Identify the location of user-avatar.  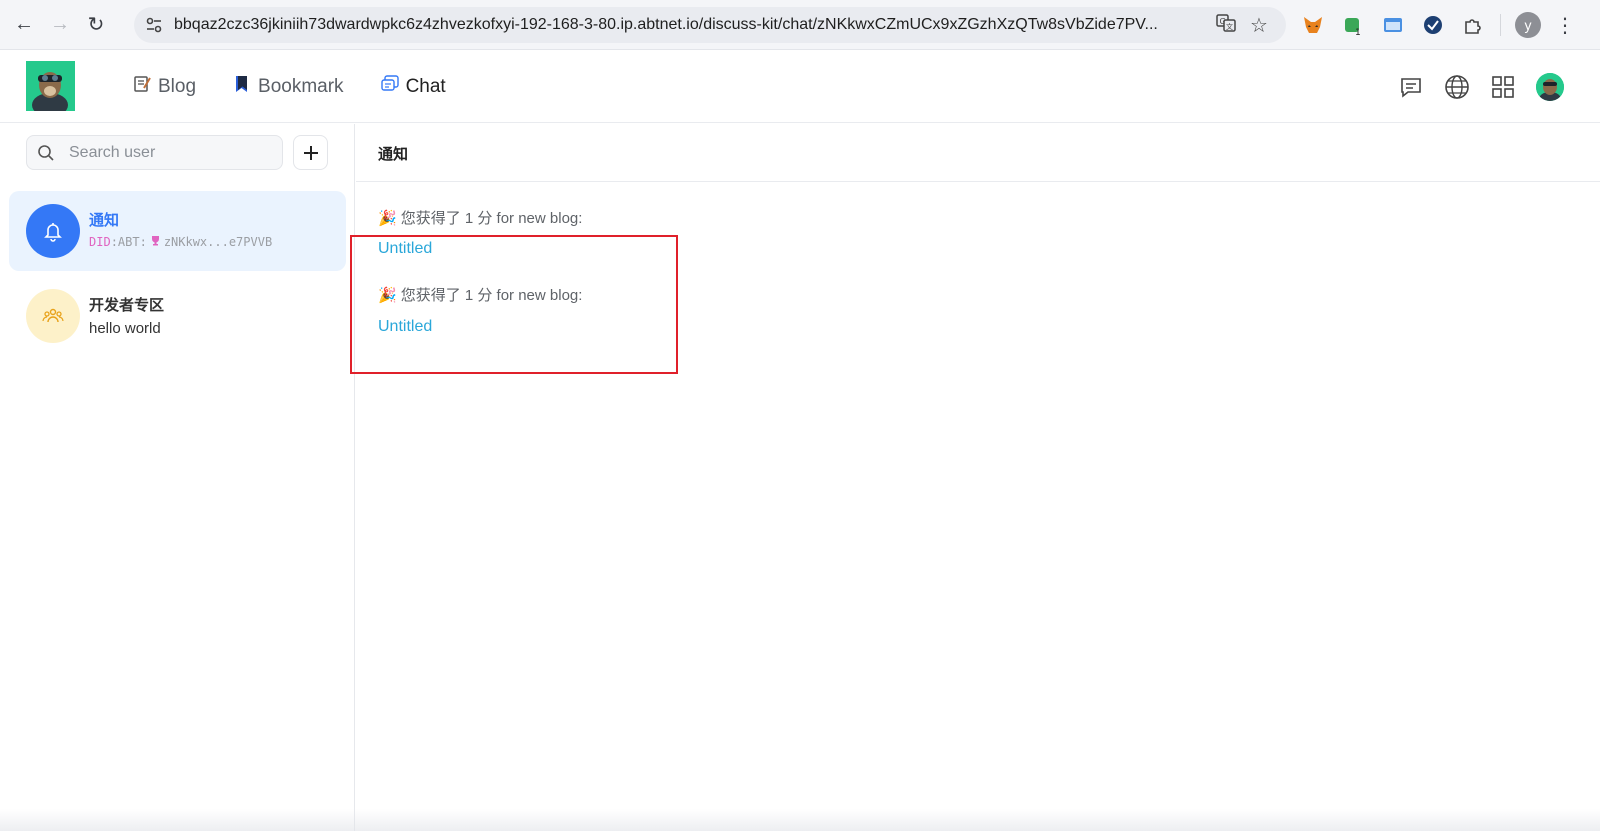
(1550, 87).